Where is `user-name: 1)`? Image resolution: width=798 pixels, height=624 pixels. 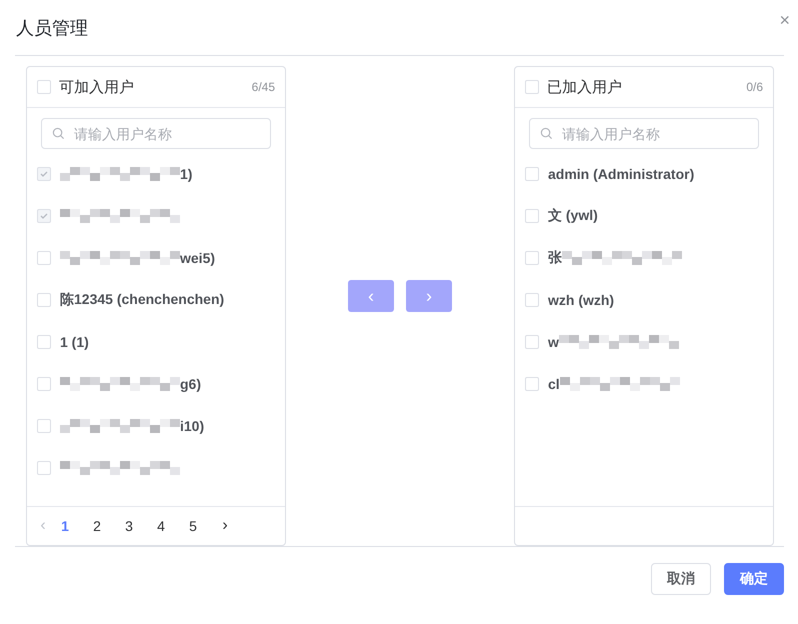
user-name: 1) is located at coordinates (186, 174).